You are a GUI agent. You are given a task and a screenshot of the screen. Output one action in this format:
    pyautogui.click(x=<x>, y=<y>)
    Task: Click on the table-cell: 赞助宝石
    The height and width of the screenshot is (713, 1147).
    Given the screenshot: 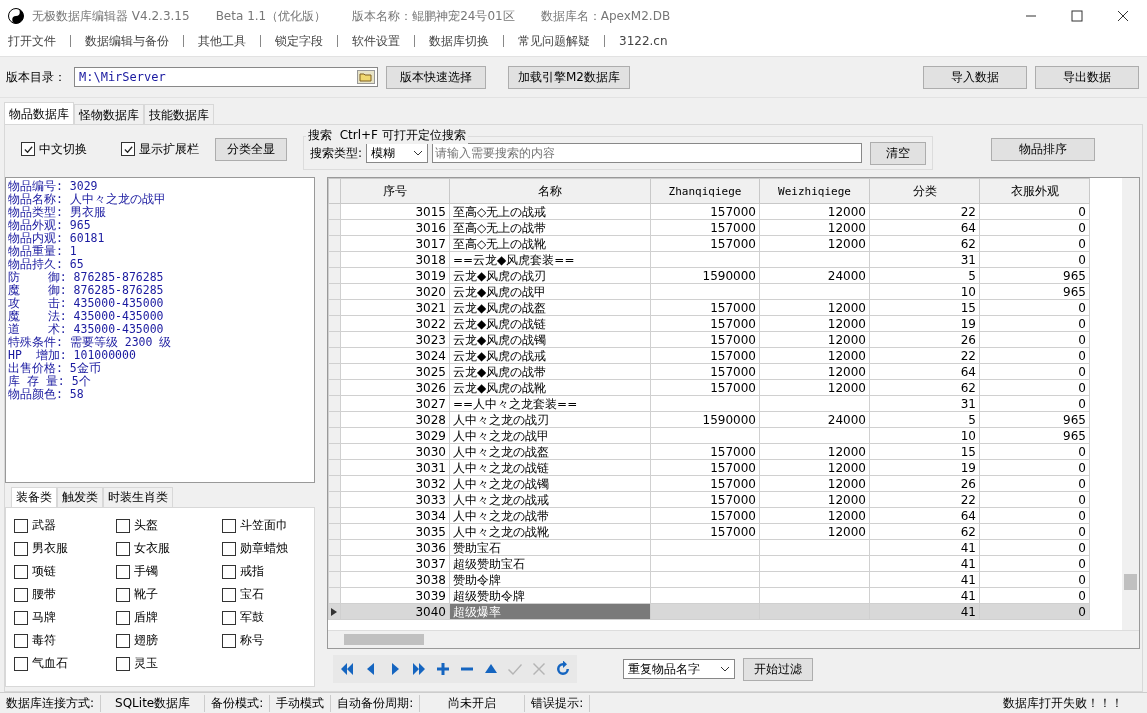 What is the action you would take?
    pyautogui.click(x=550, y=547)
    